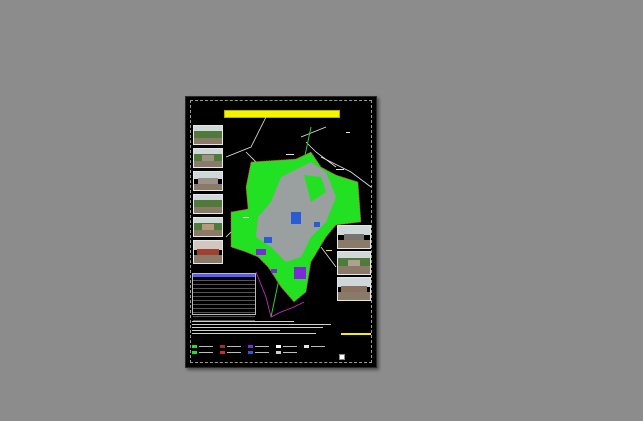 The image size is (643, 421). What do you see at coordinates (246, 137) in the screenshot?
I see `road-nw` at bounding box center [246, 137].